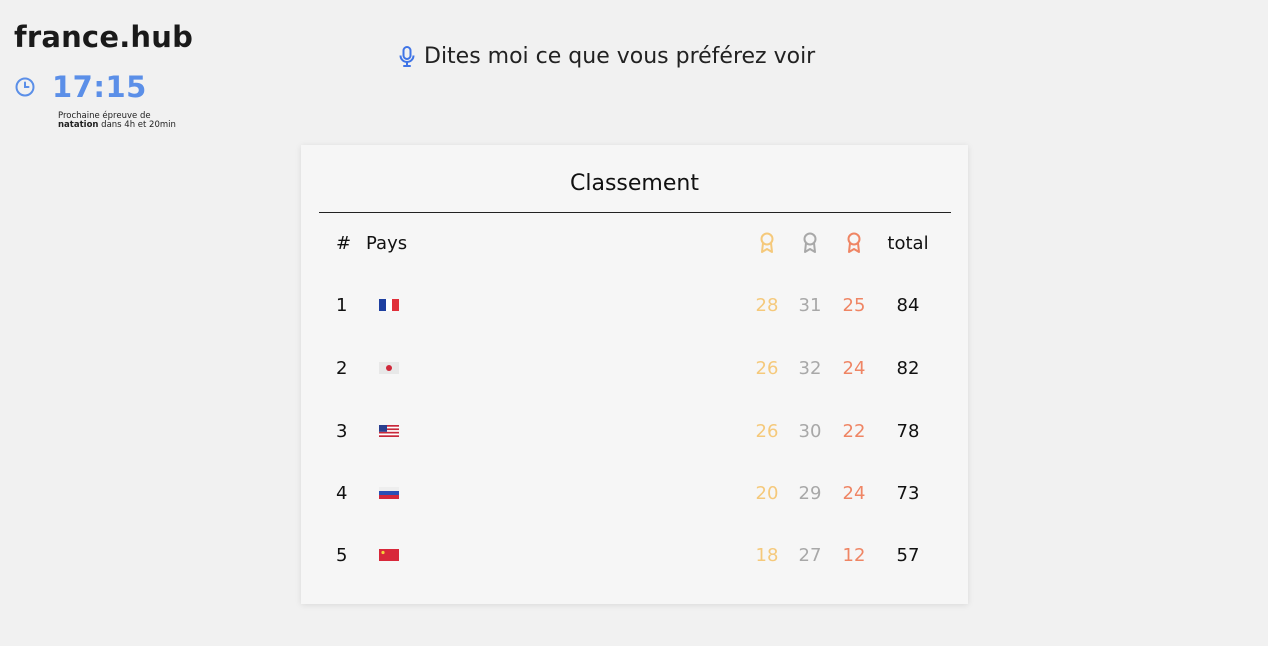 The width and height of the screenshot is (1268, 646). Describe the element at coordinates (810, 368) in the screenshot. I see `row-silver: 32` at that location.